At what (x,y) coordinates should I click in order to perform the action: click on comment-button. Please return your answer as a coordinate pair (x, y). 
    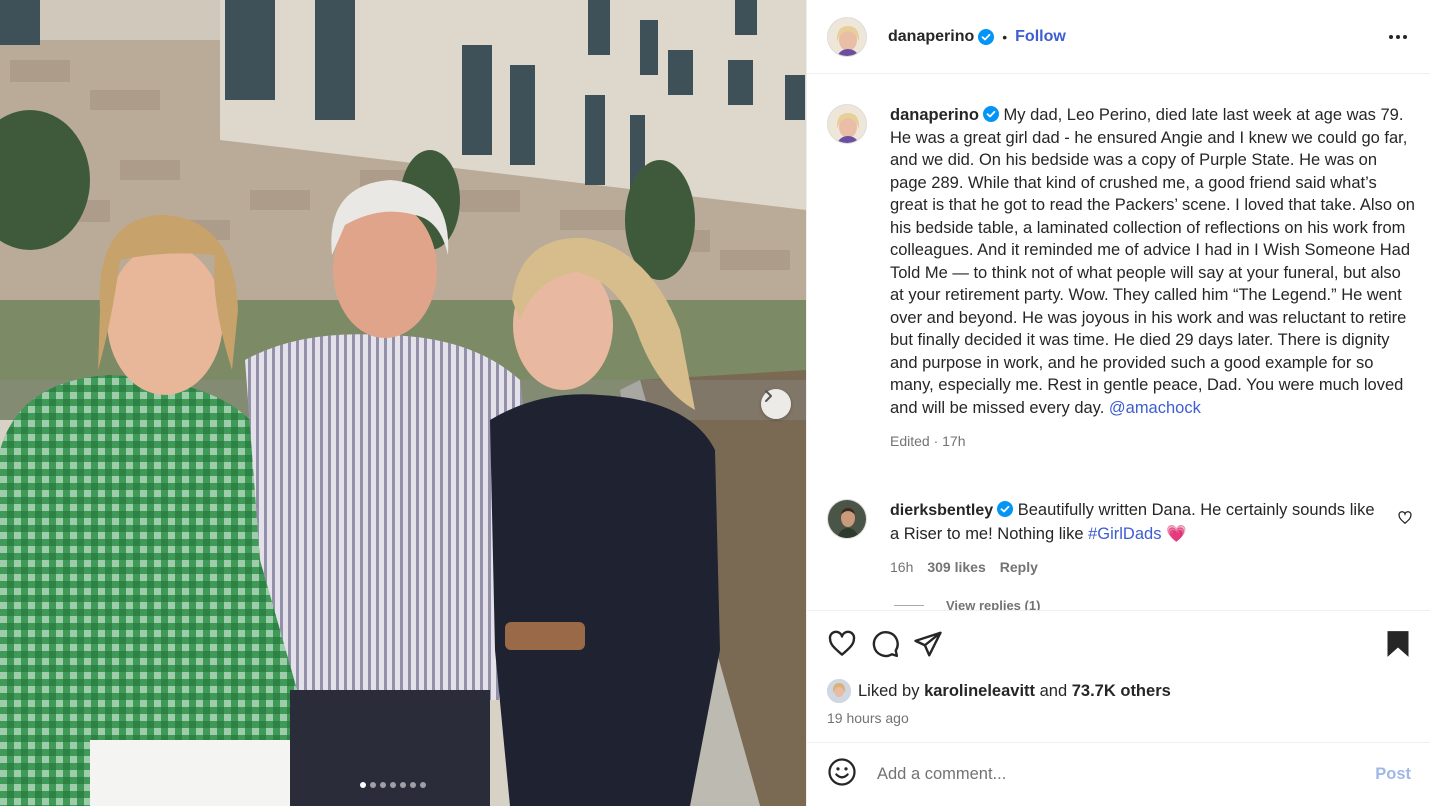
    Looking at the image, I should click on (885, 644).